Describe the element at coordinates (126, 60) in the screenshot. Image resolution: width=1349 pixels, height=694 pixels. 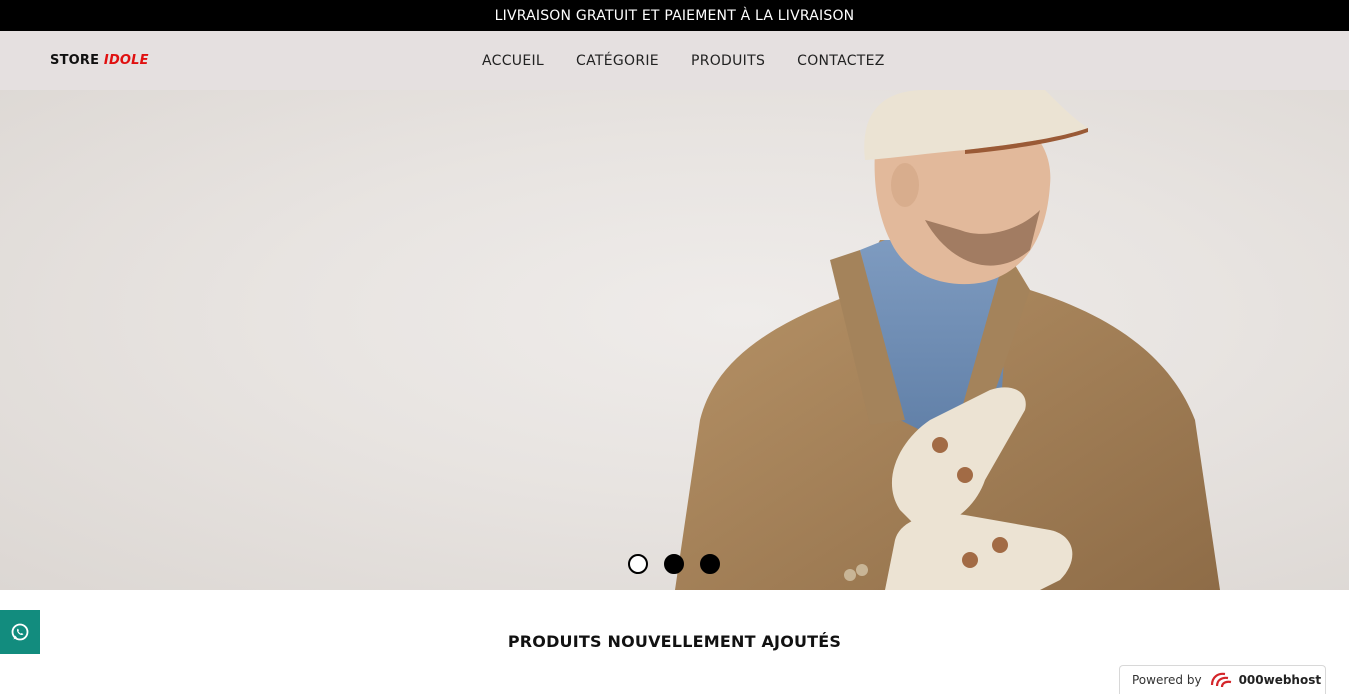
I see `logo-text-idole: IDOLE` at that location.